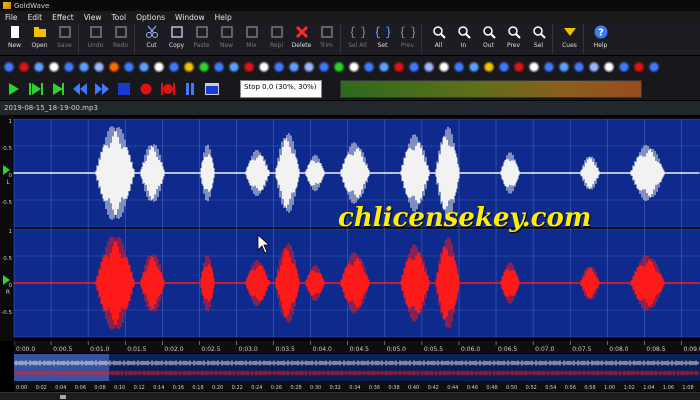 The image size is (700, 400). Describe the element at coordinates (95, 45) in the screenshot. I see `toolbar-button-label: Undo` at that location.